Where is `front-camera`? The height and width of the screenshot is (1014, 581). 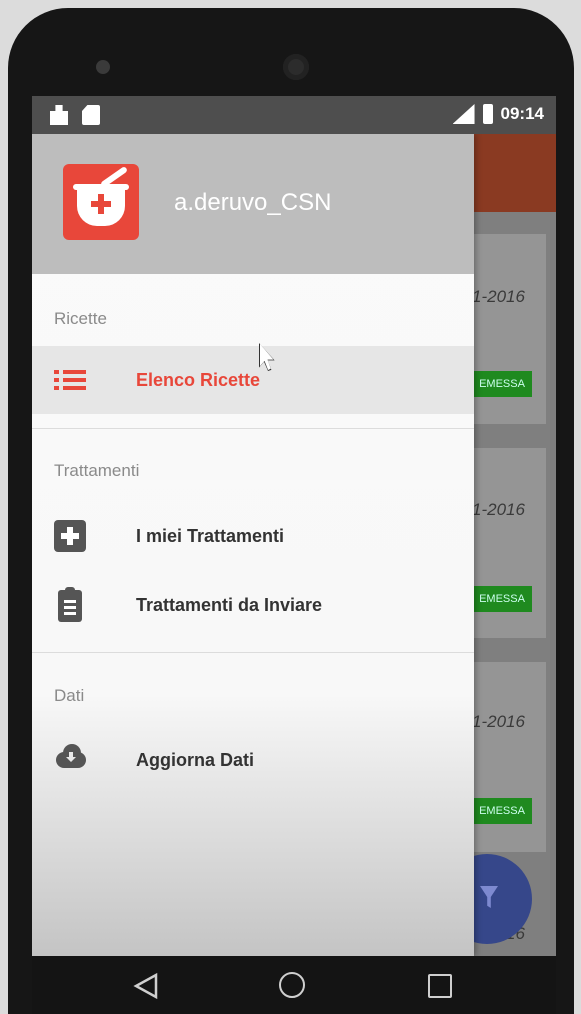 front-camera is located at coordinates (296, 67).